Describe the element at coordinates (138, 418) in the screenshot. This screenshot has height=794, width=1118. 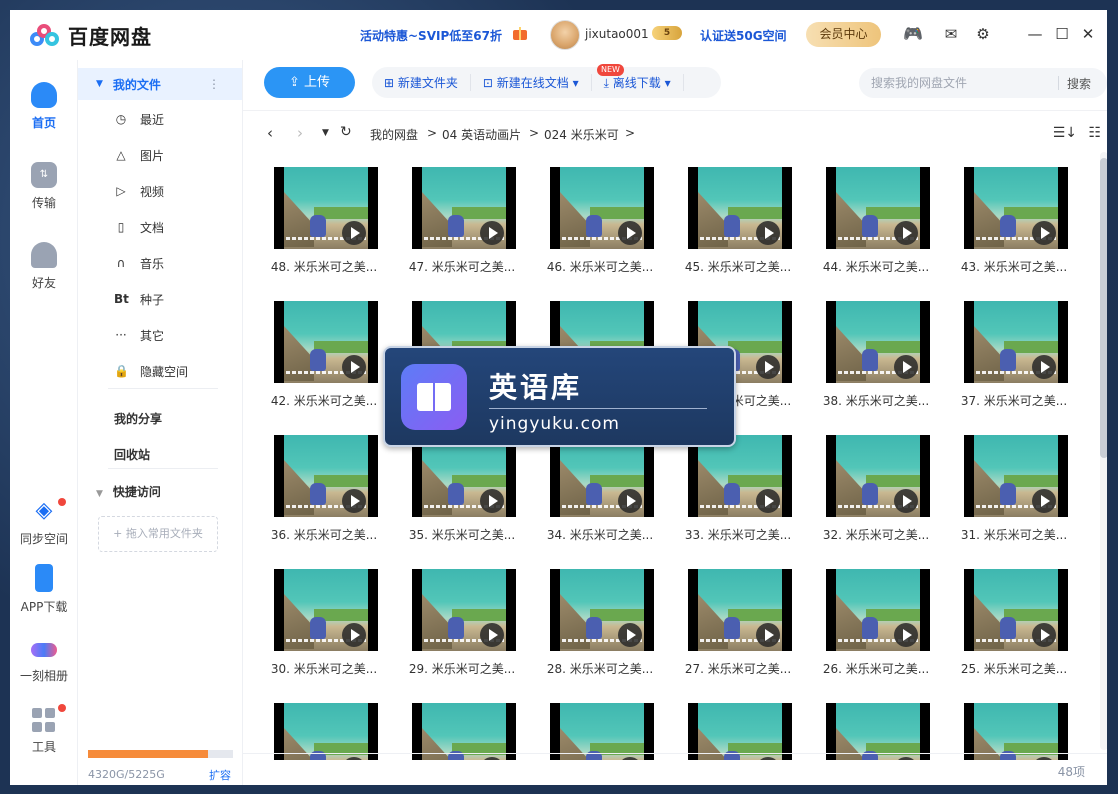
I see `tree-my-share: 我的分享` at that location.